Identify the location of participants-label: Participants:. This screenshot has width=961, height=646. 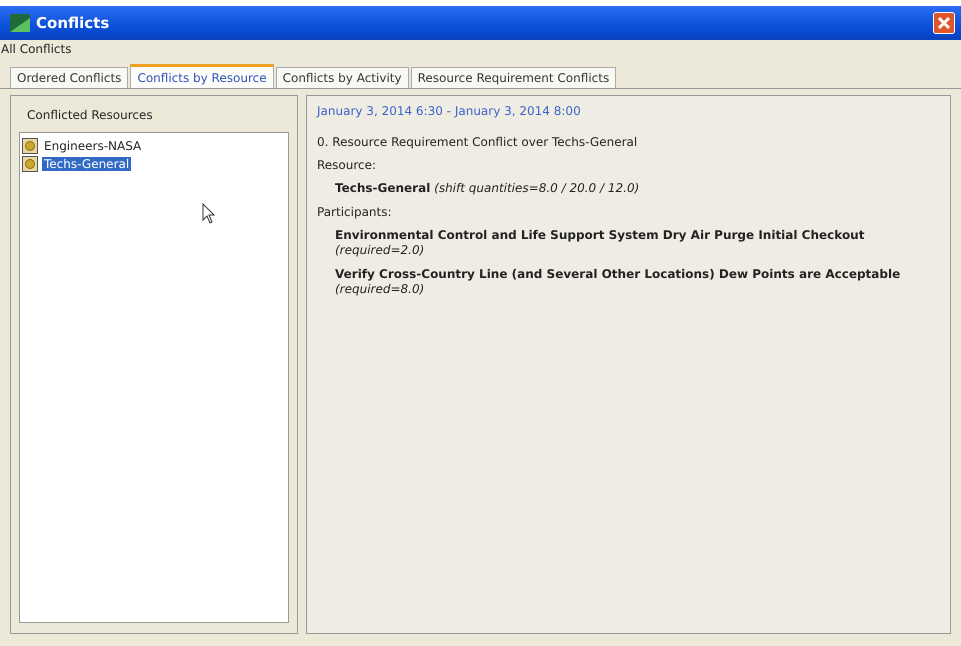
(355, 212).